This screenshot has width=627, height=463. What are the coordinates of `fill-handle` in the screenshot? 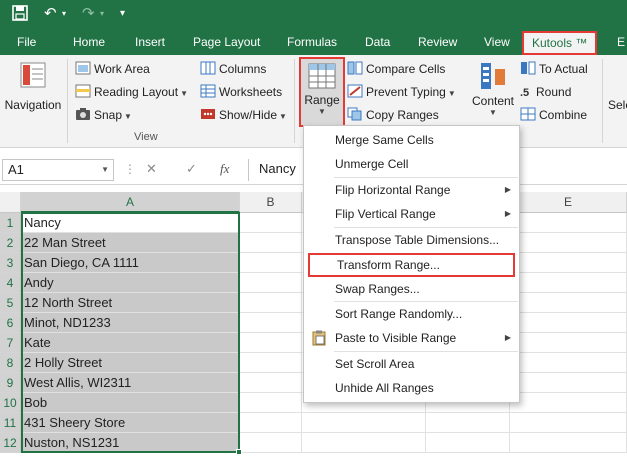 It's located at (239, 452).